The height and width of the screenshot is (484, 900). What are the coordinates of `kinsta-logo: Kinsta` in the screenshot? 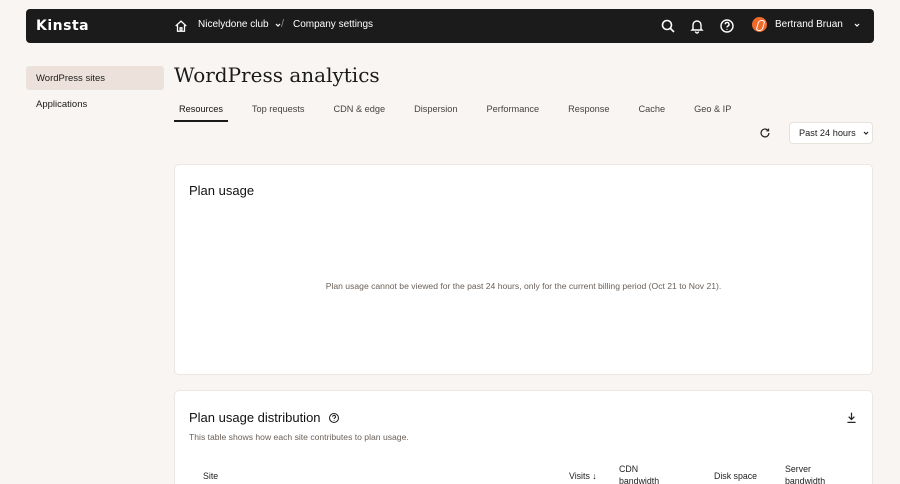 It's located at (62, 26).